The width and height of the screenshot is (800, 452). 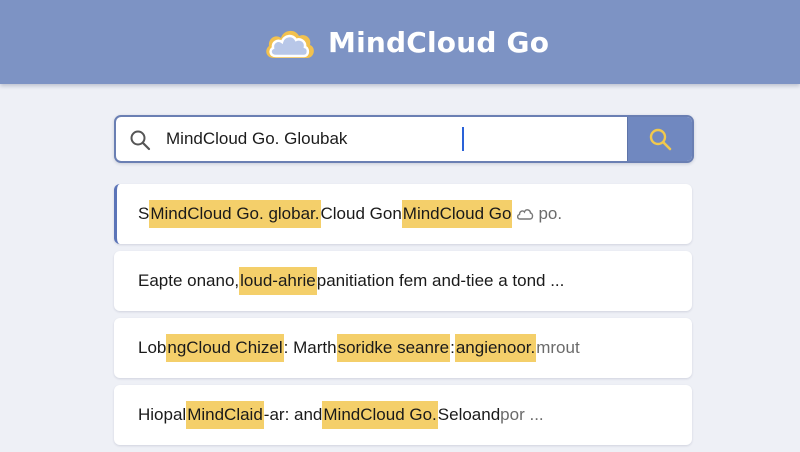 What do you see at coordinates (550, 213) in the screenshot?
I see `result-text: po.` at bounding box center [550, 213].